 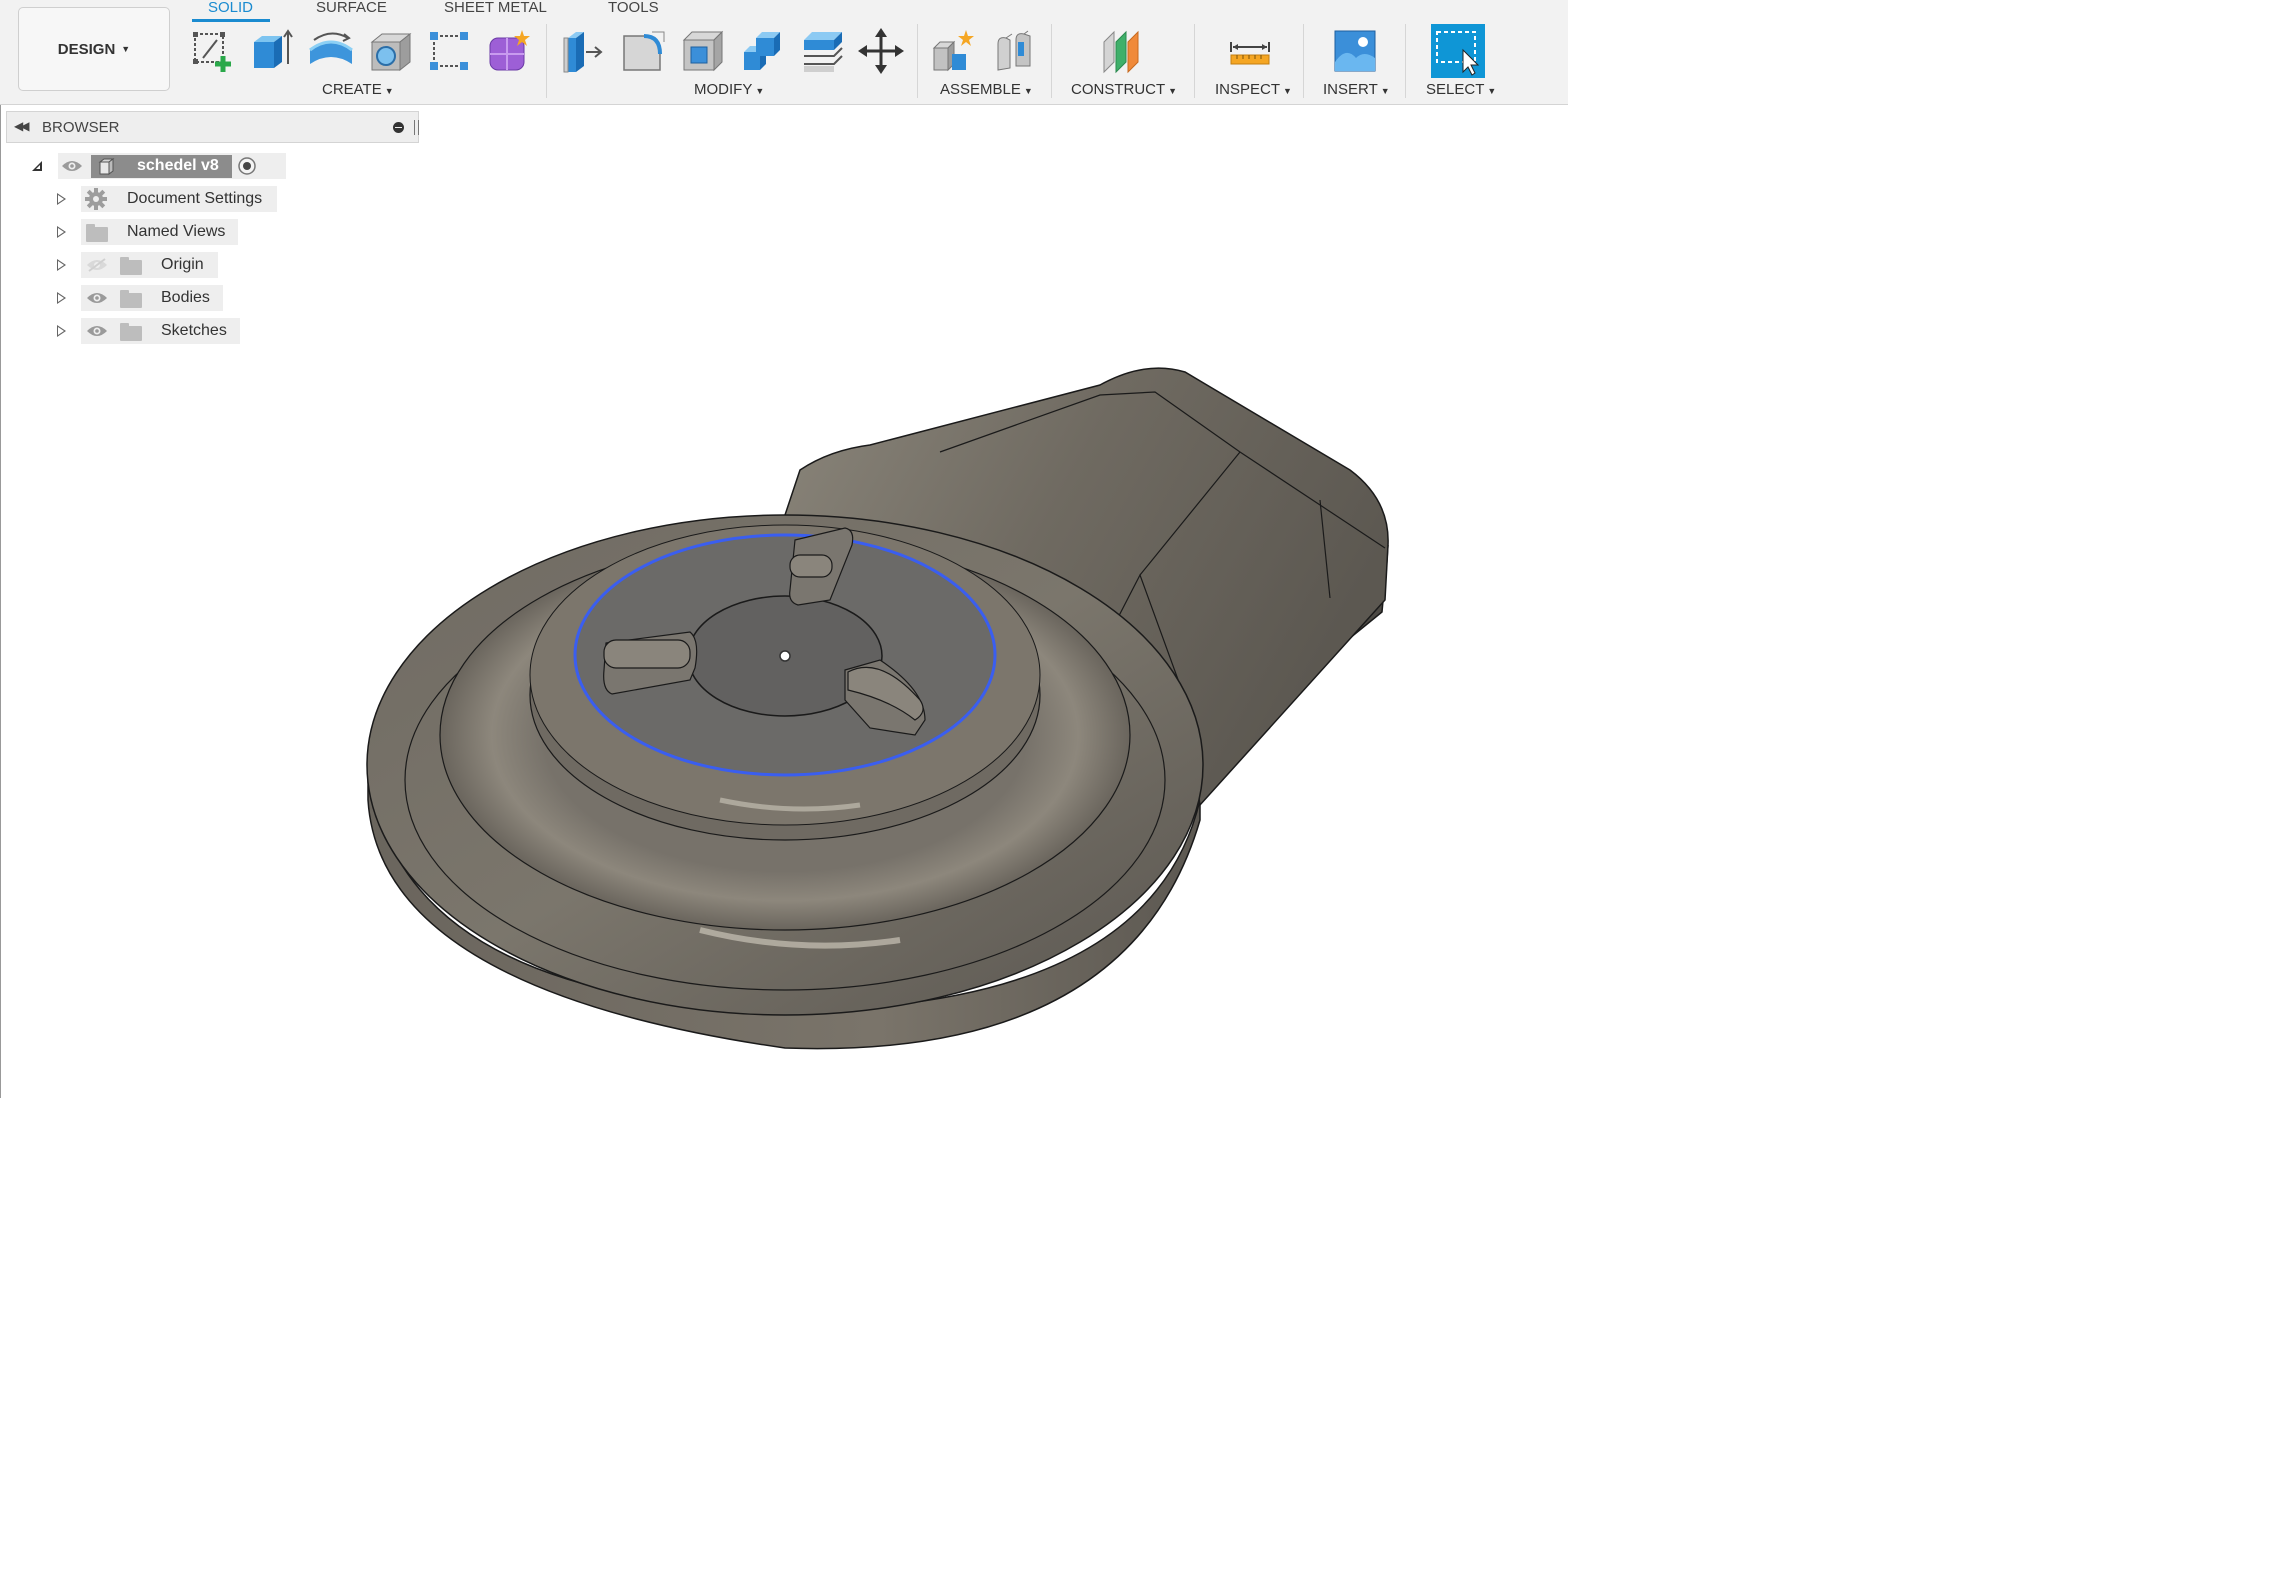 What do you see at coordinates (1250, 51) in the screenshot?
I see `measure-icon` at bounding box center [1250, 51].